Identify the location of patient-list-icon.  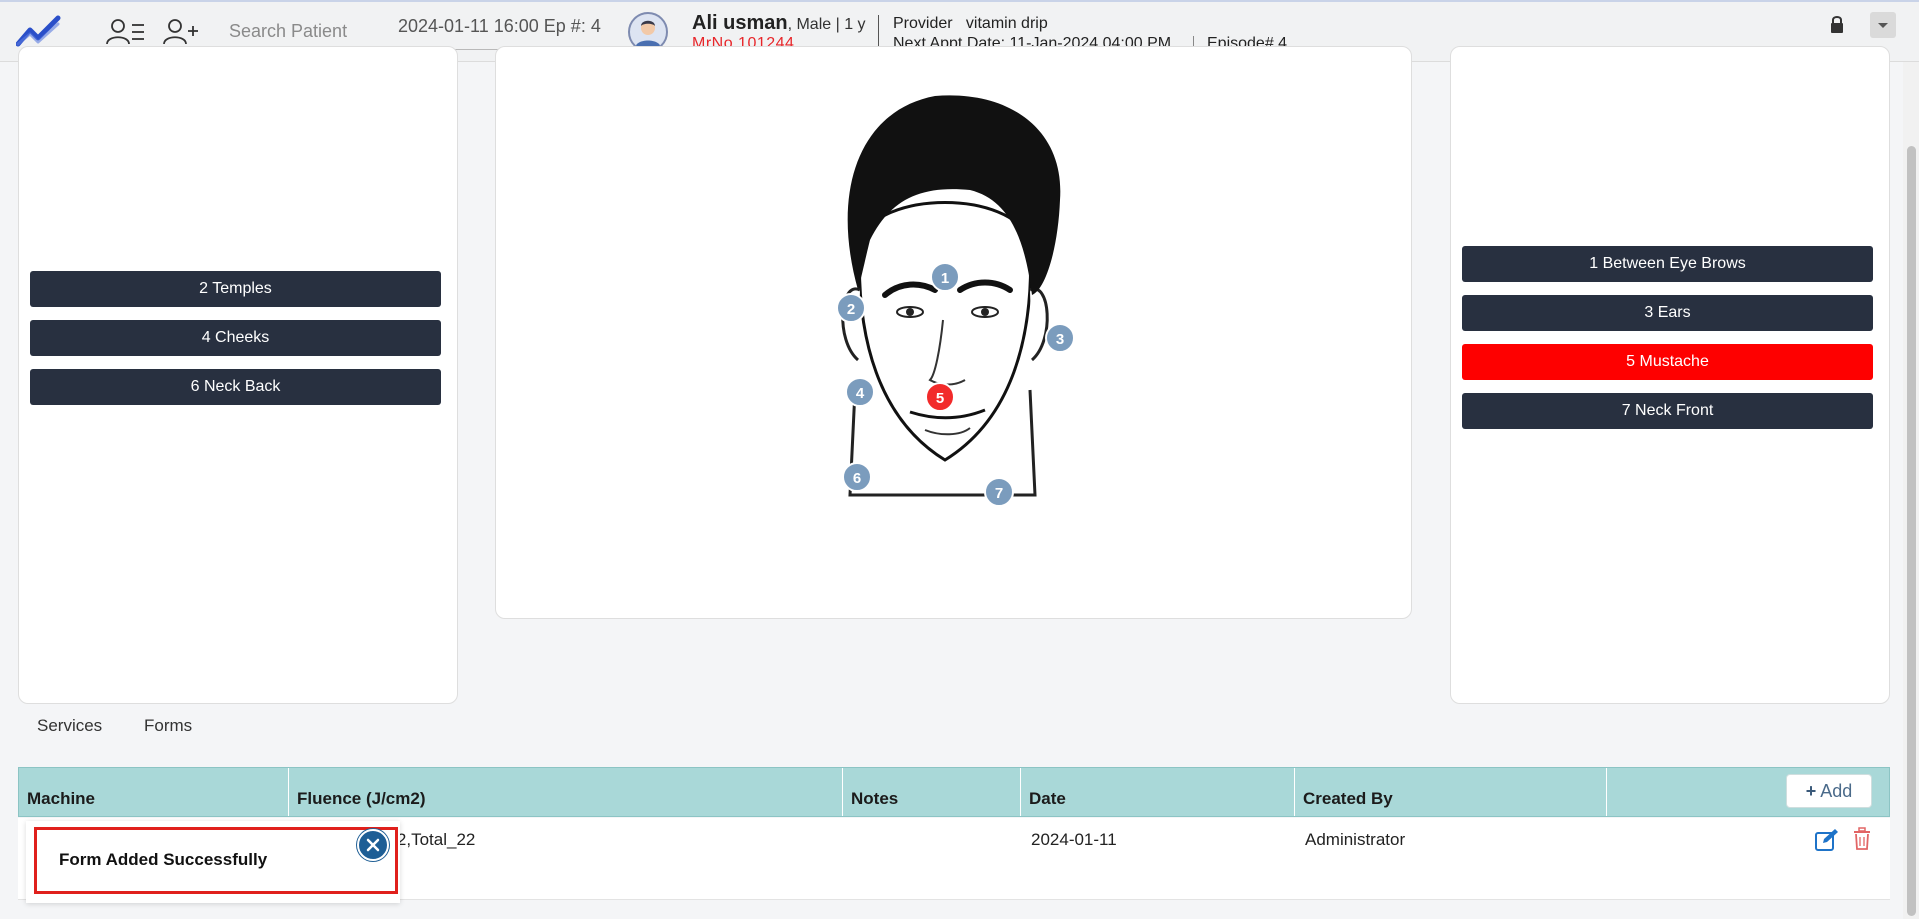
(125, 32).